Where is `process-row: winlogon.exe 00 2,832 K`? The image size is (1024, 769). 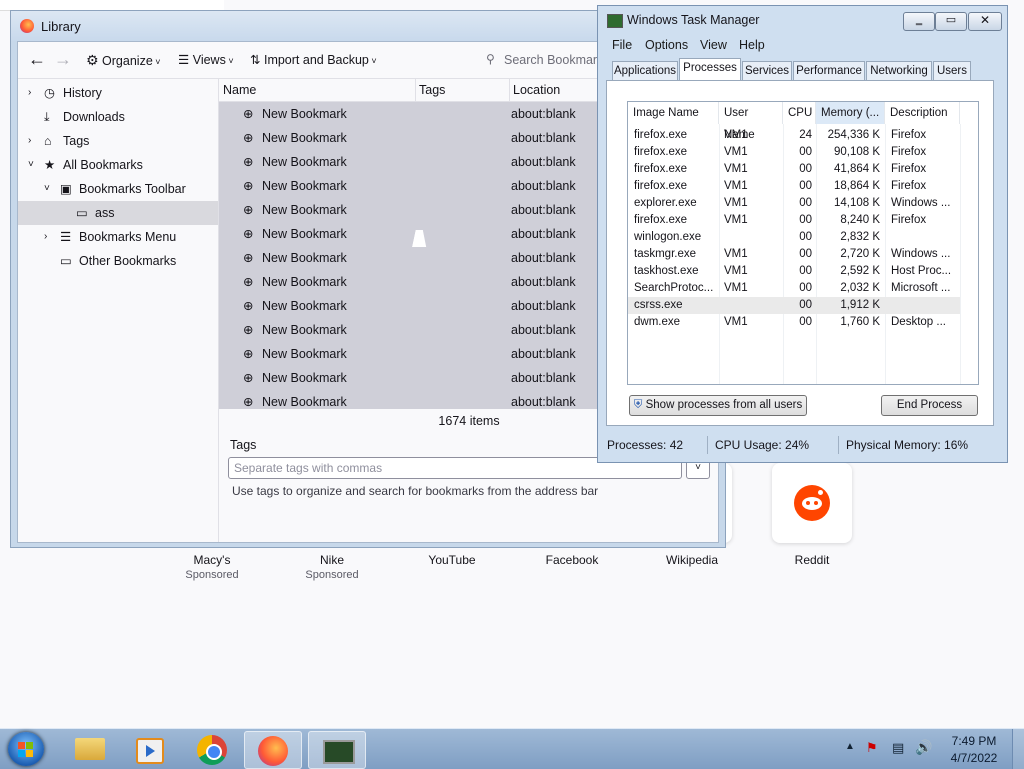 process-row: winlogon.exe 00 2,832 K is located at coordinates (794, 237).